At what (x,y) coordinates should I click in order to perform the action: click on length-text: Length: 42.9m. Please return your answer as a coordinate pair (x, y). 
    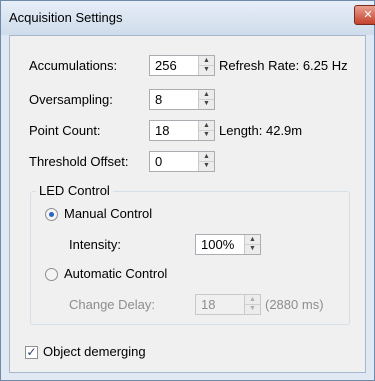
    Looking at the image, I should click on (261, 130).